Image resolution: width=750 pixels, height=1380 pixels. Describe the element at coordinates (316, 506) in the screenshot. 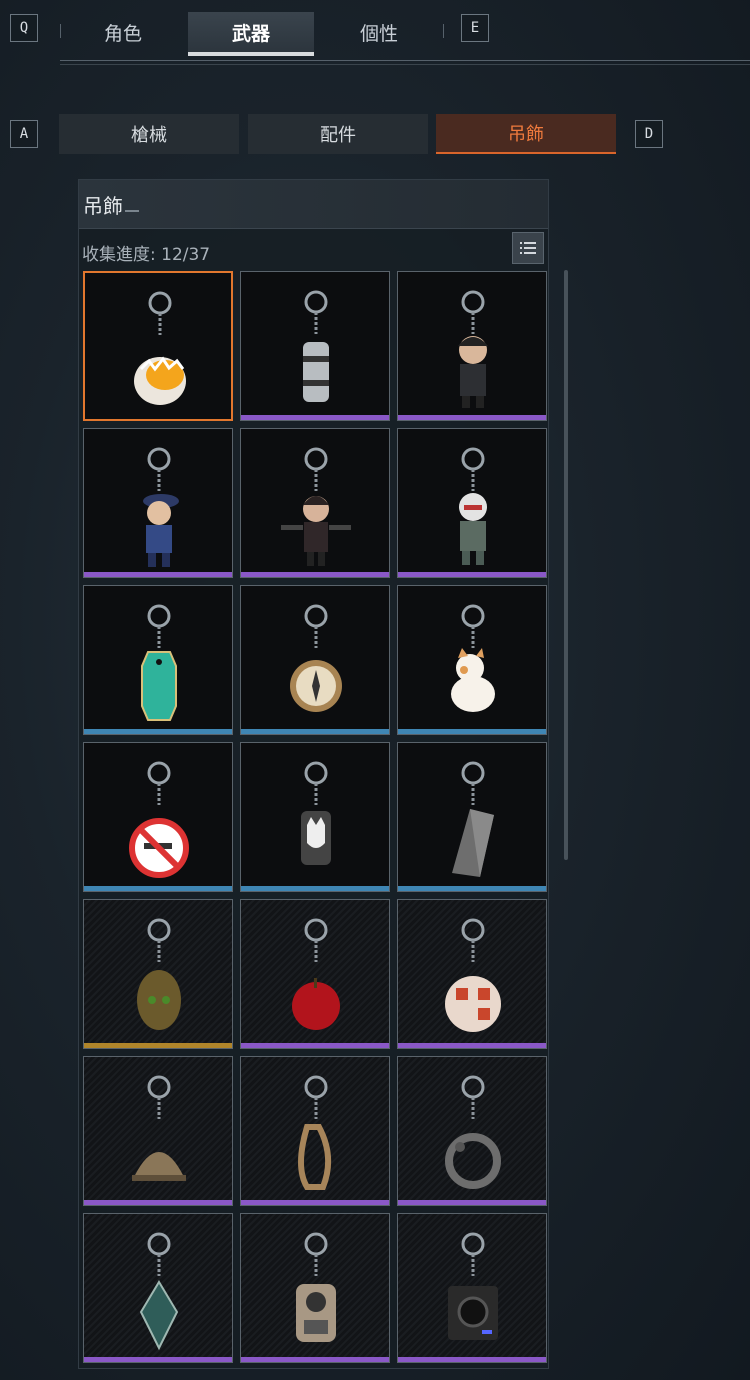

I see `chibi-dual-pistol-figure-charm-icon` at that location.